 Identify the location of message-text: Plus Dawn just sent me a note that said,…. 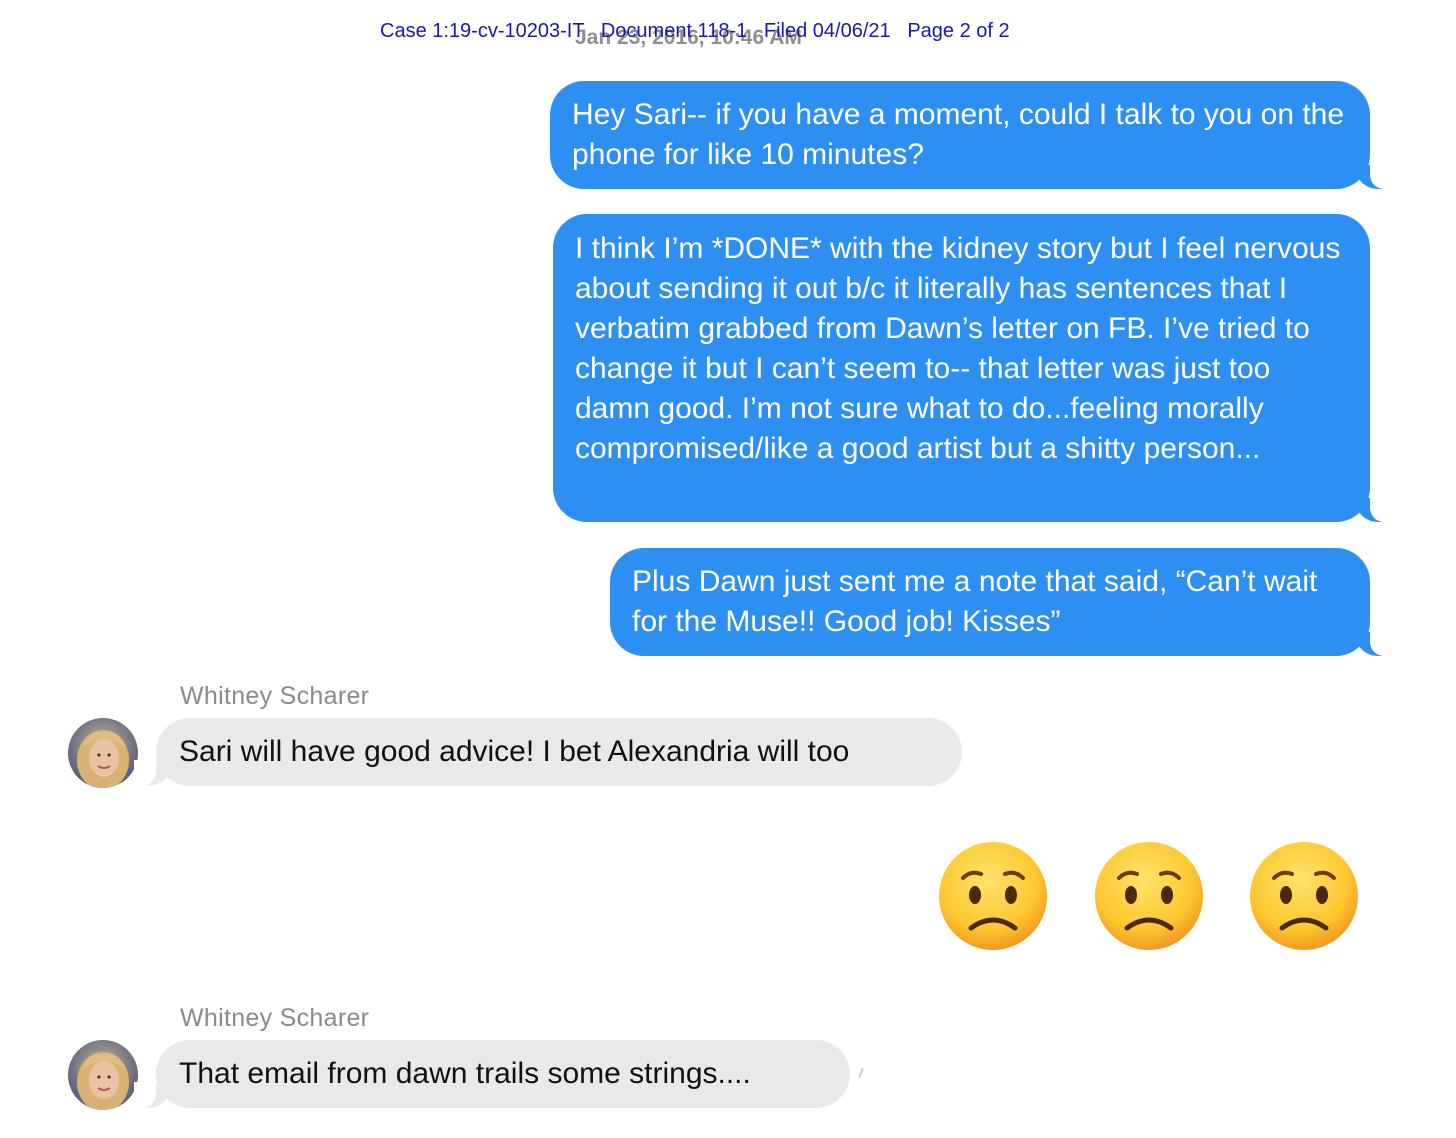
(975, 601).